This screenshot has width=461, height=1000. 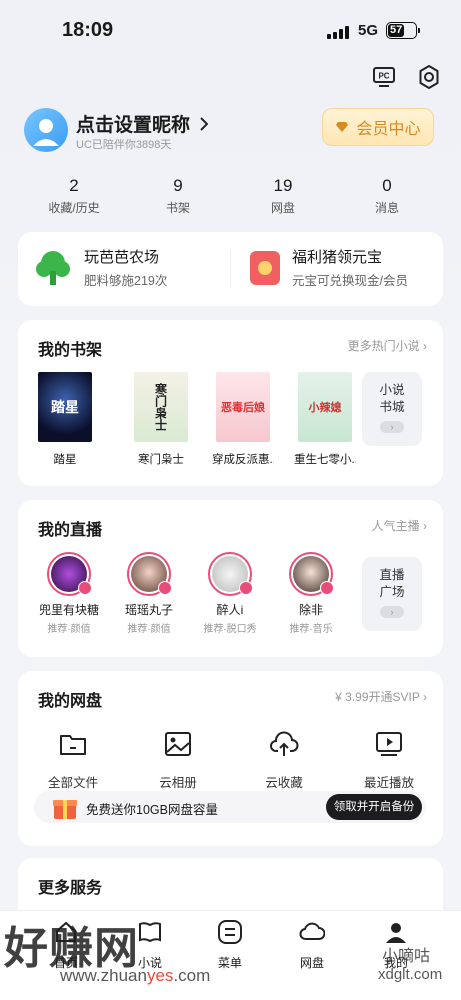 I want to click on nickname-text: 点击设置昵称, so click(x=133, y=125).